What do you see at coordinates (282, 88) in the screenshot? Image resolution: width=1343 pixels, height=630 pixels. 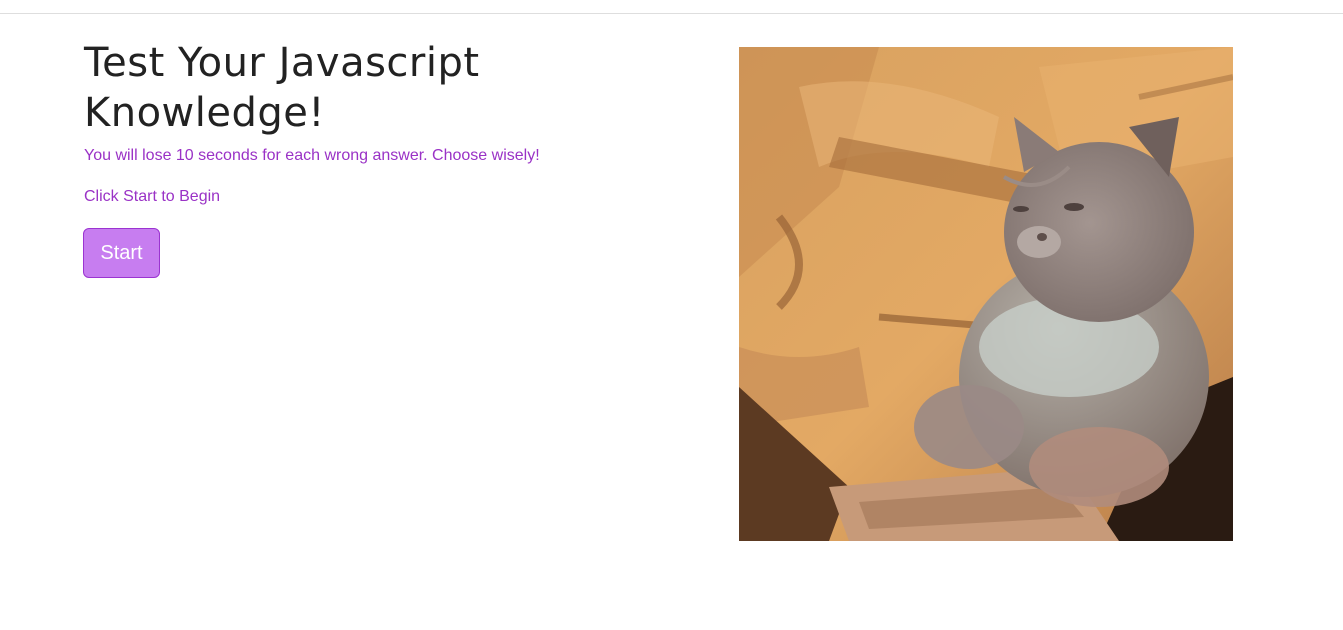 I see `page-title: Test Your Javascript Knowledge!` at bounding box center [282, 88].